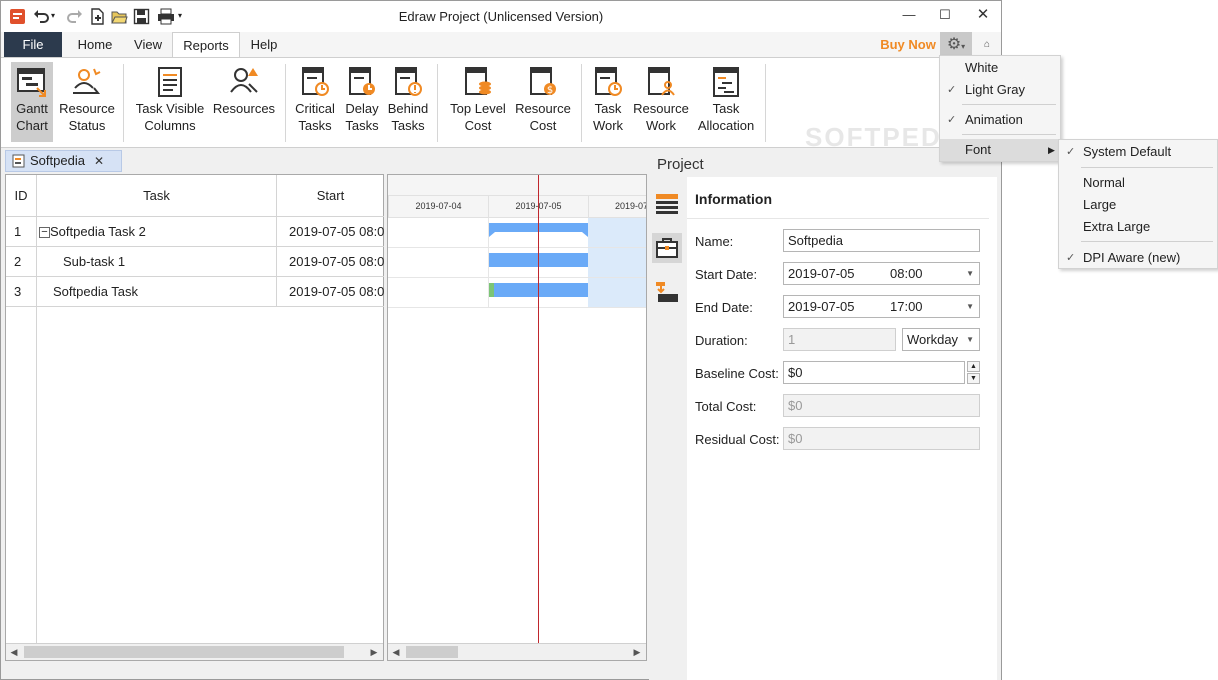 This screenshot has width=1218, height=680. Describe the element at coordinates (667, 293) in the screenshot. I see `import-panel-icon` at that location.